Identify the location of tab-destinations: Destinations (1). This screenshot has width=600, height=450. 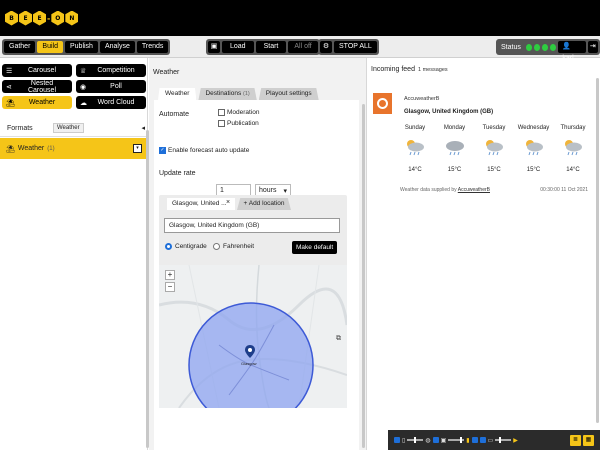
(227, 94).